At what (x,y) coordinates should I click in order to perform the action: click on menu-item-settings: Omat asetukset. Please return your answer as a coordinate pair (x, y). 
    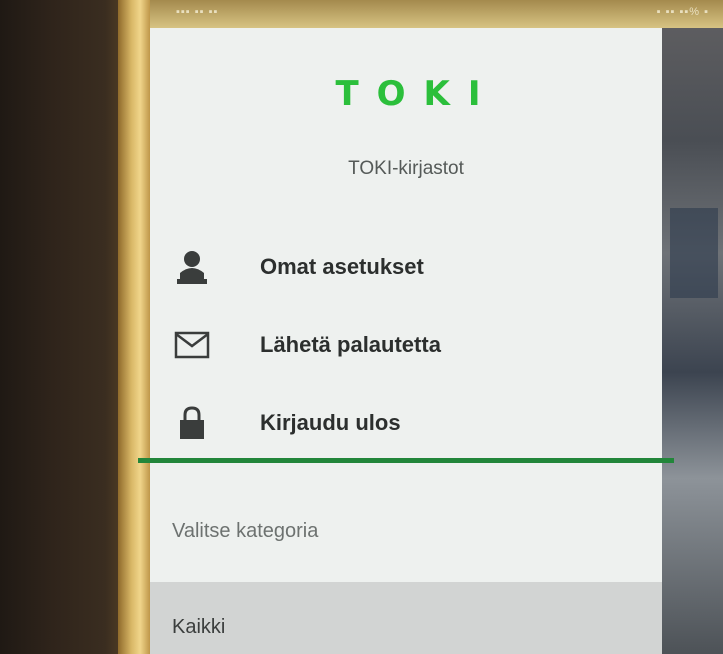
    Looking at the image, I should click on (406, 267).